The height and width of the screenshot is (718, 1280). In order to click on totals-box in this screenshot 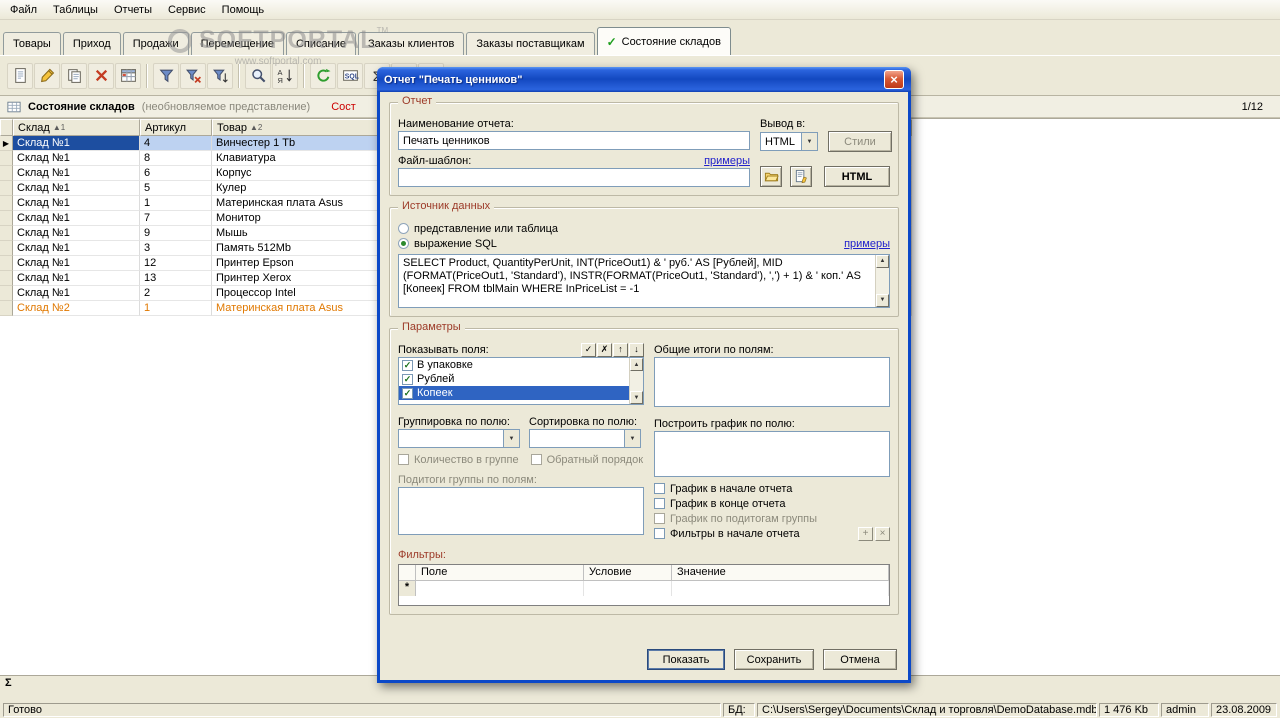, I will do `click(772, 382)`.